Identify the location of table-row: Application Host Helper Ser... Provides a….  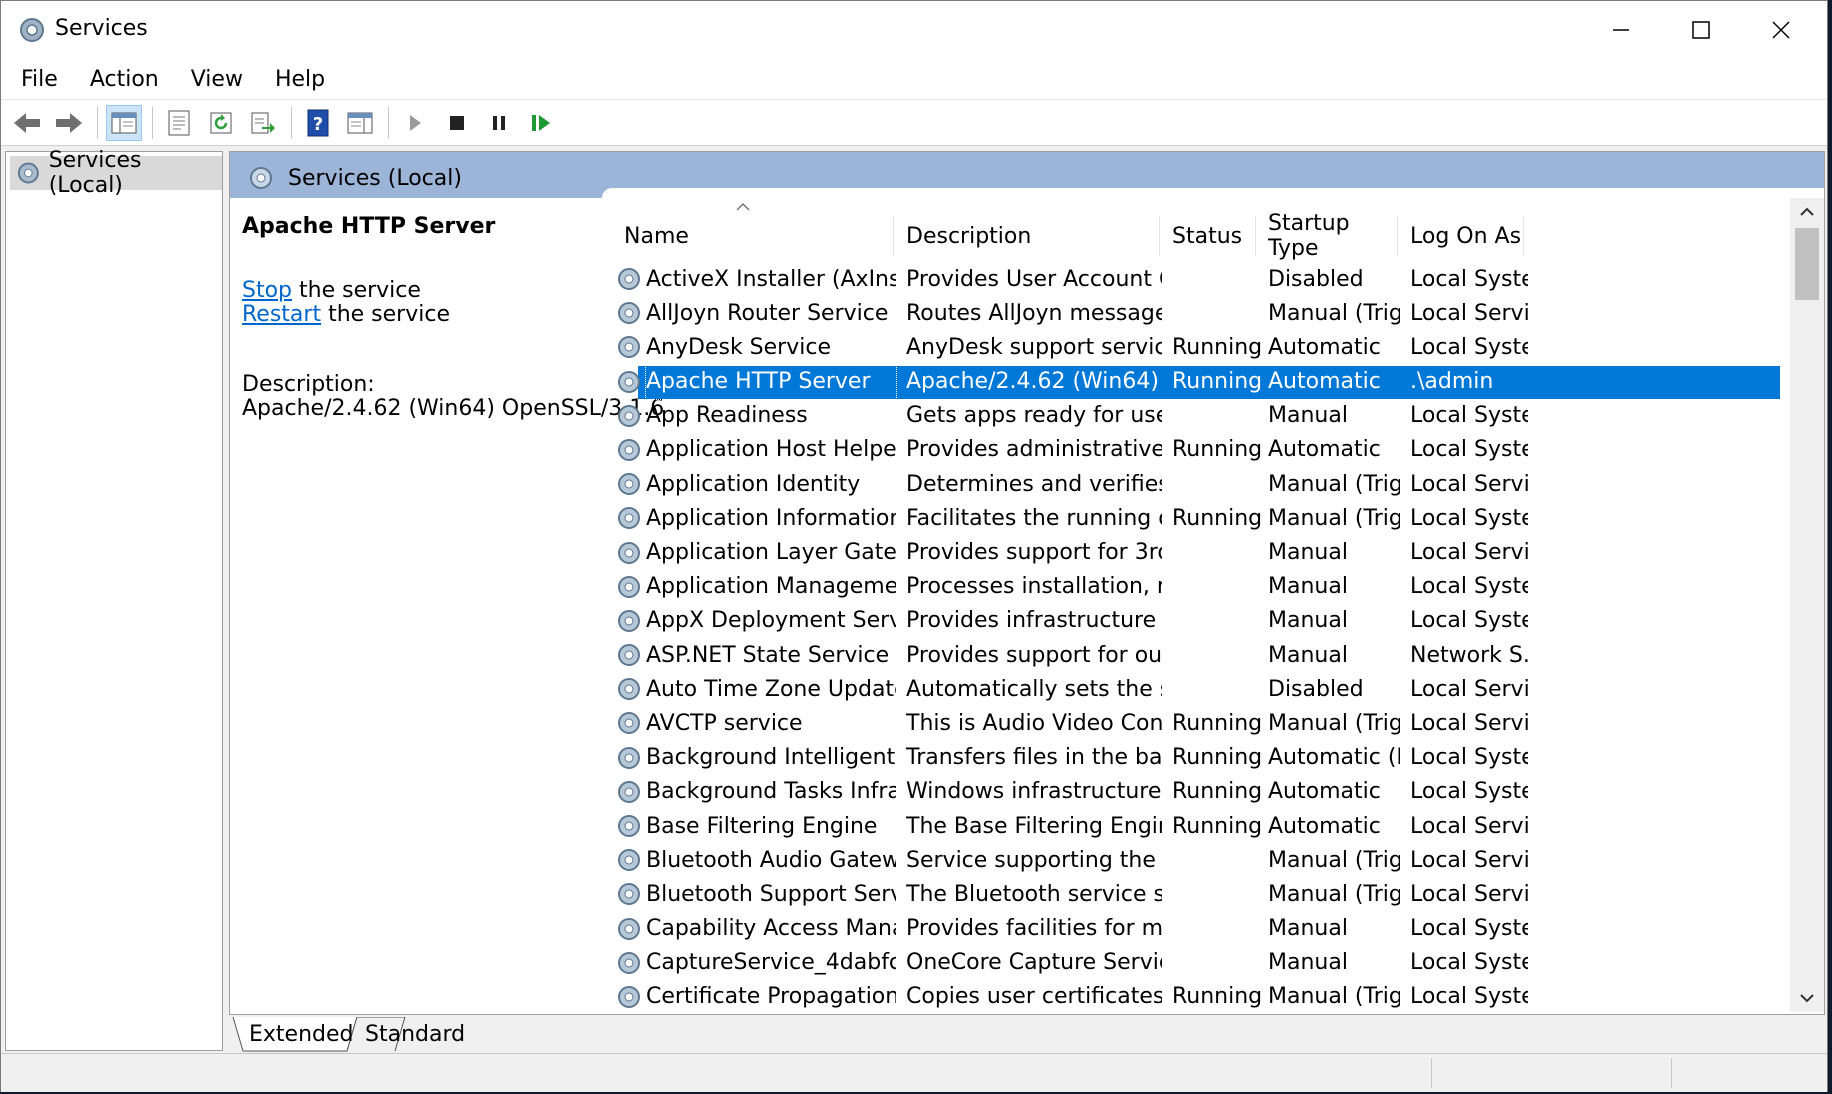
(1202, 450).